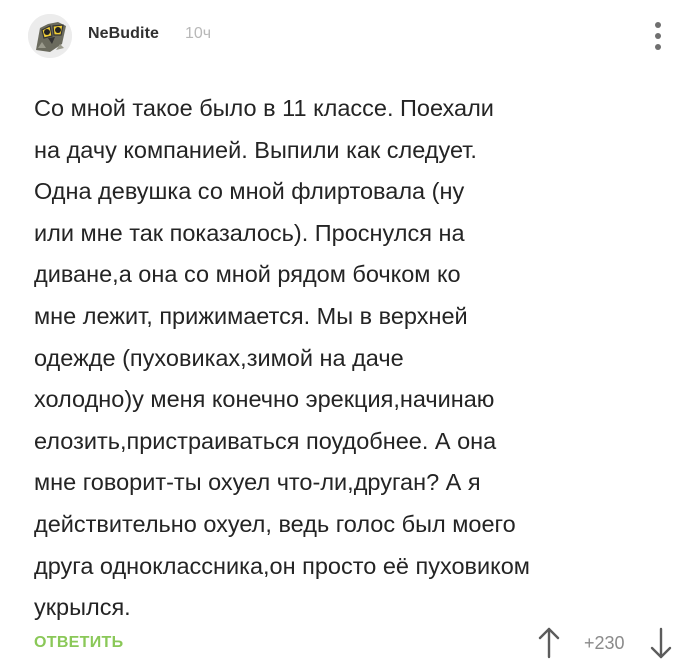  I want to click on rating-value: +230, so click(604, 643).